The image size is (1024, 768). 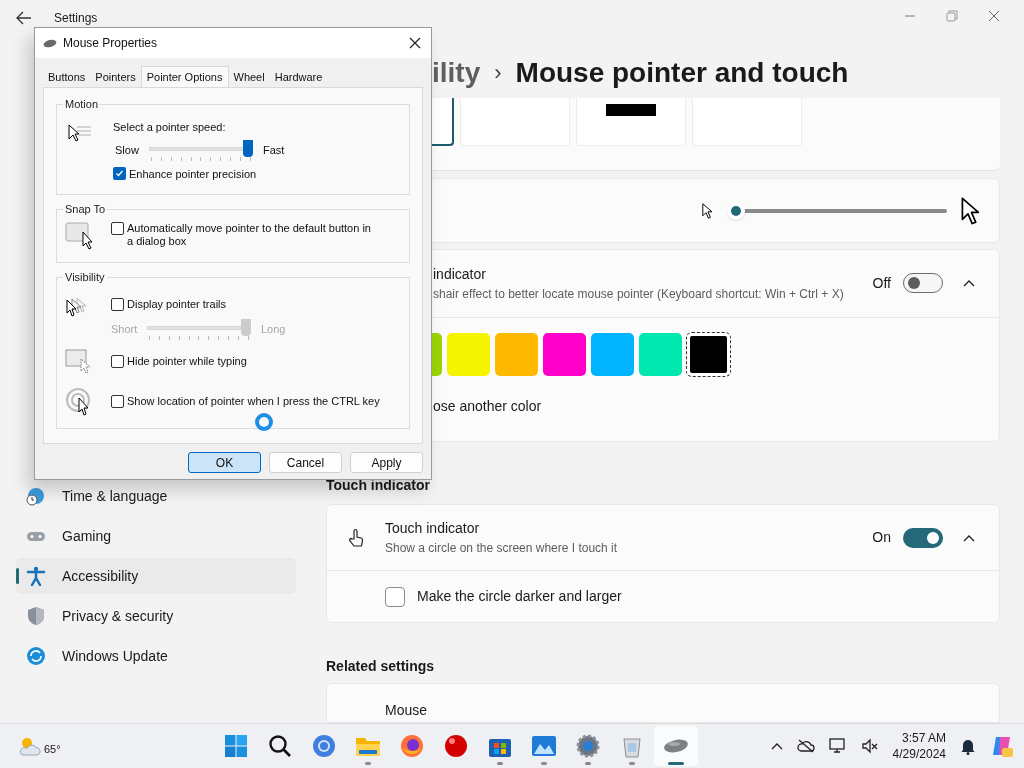 What do you see at coordinates (126, 151) in the screenshot?
I see `slow-label: Slow` at bounding box center [126, 151].